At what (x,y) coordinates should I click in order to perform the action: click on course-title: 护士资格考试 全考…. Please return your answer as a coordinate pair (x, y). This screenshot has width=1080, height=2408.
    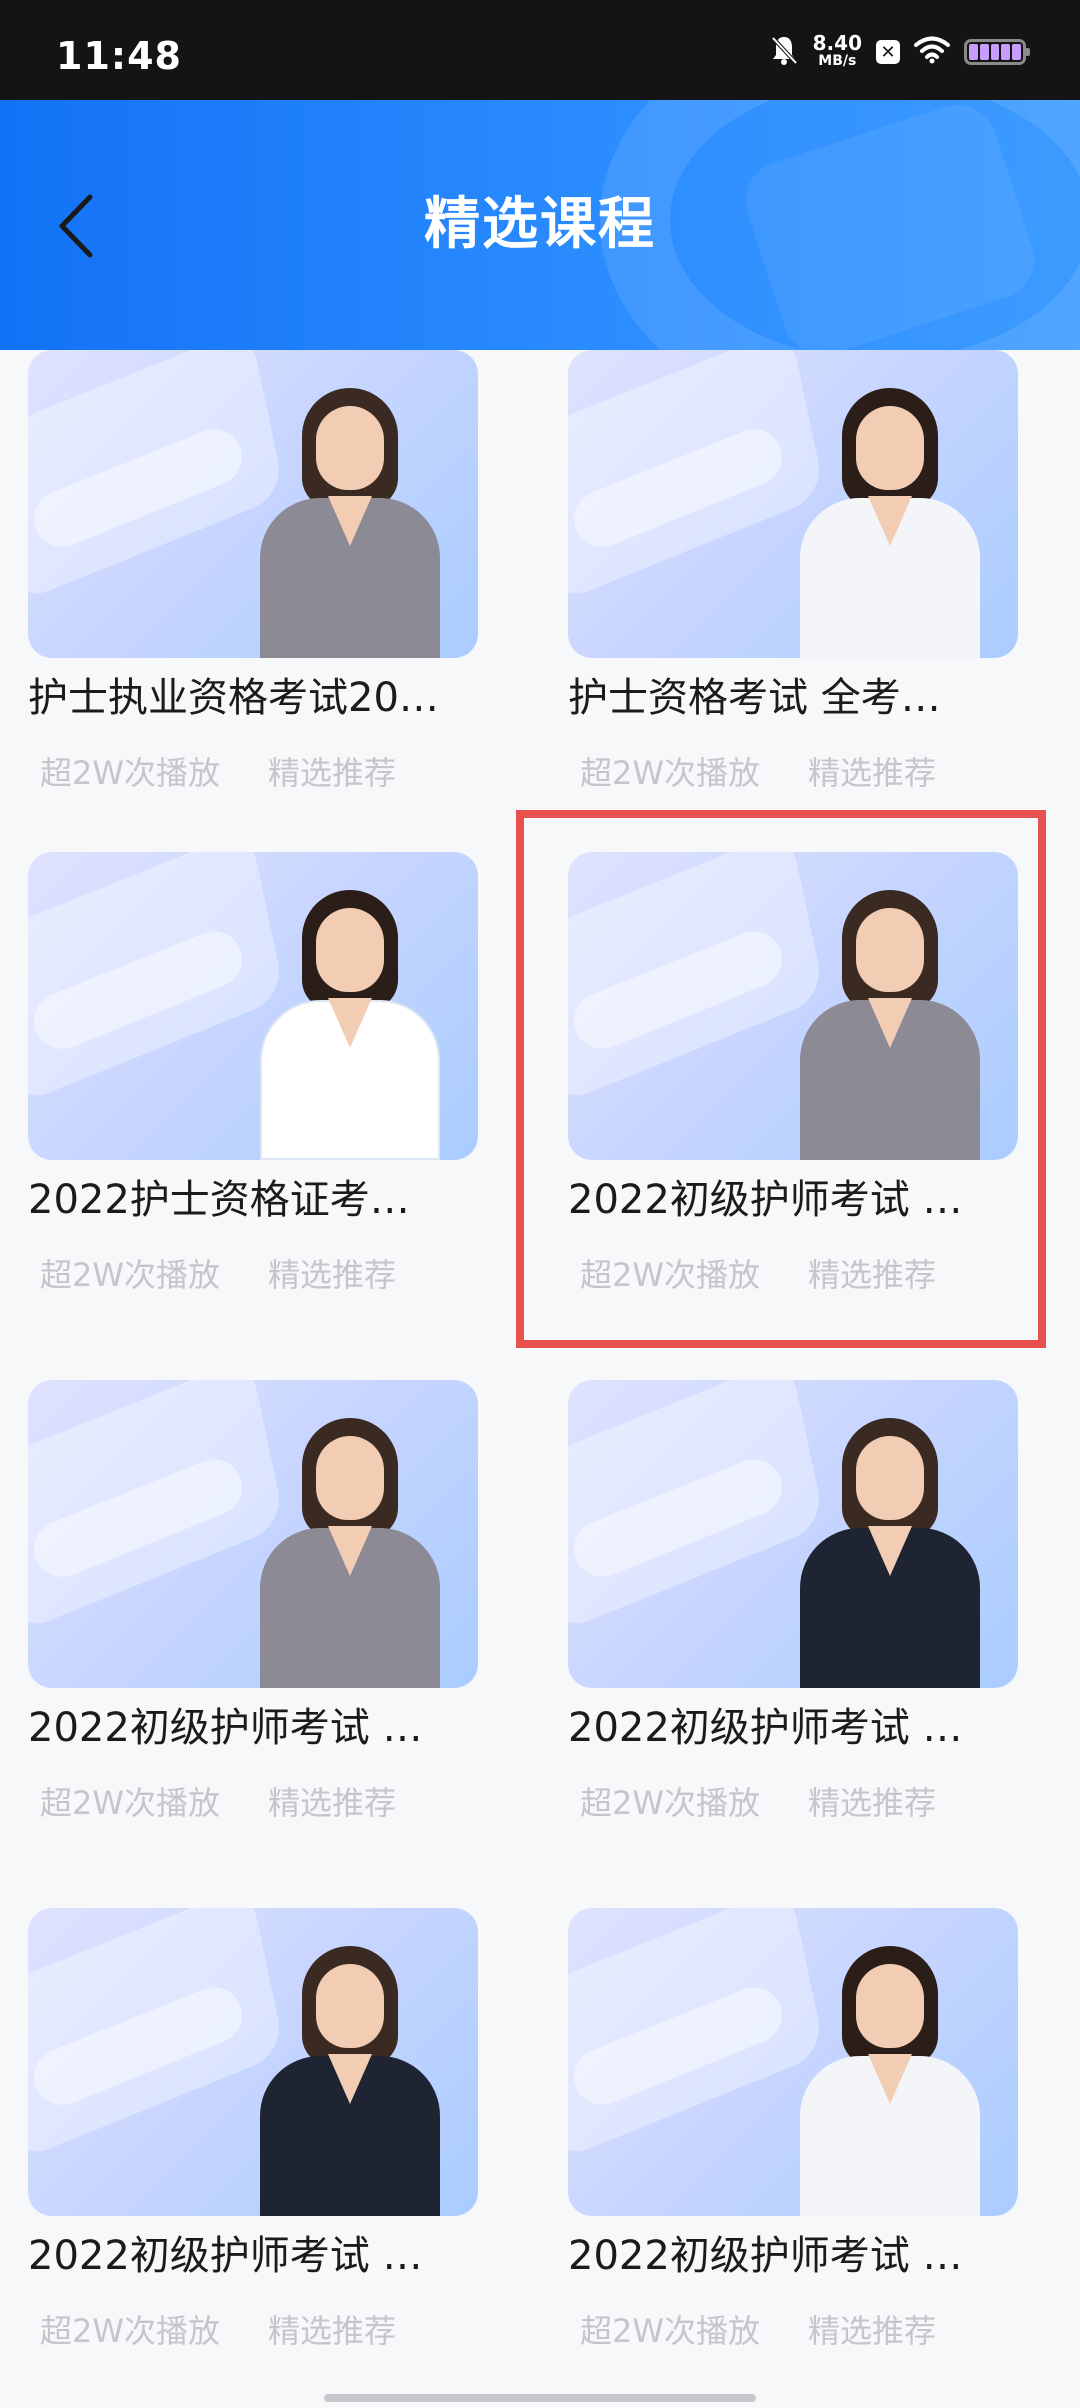
    Looking at the image, I should click on (754, 698).